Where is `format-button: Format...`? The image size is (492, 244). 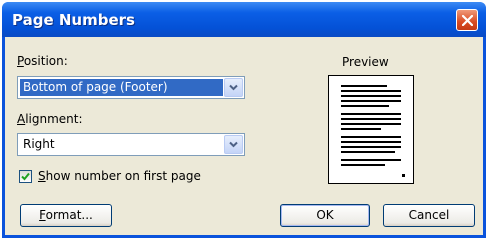 format-button: Format... is located at coordinates (66, 215).